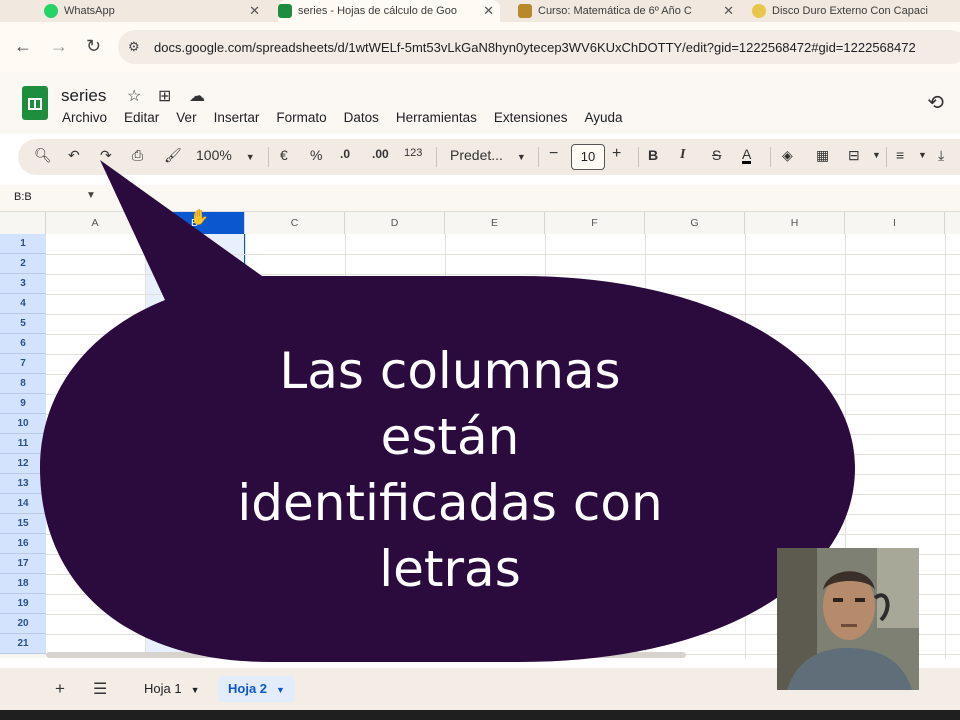 This screenshot has width=960, height=720. Describe the element at coordinates (100, 689) in the screenshot. I see `all-sheets-menu-icon: ☰` at that location.